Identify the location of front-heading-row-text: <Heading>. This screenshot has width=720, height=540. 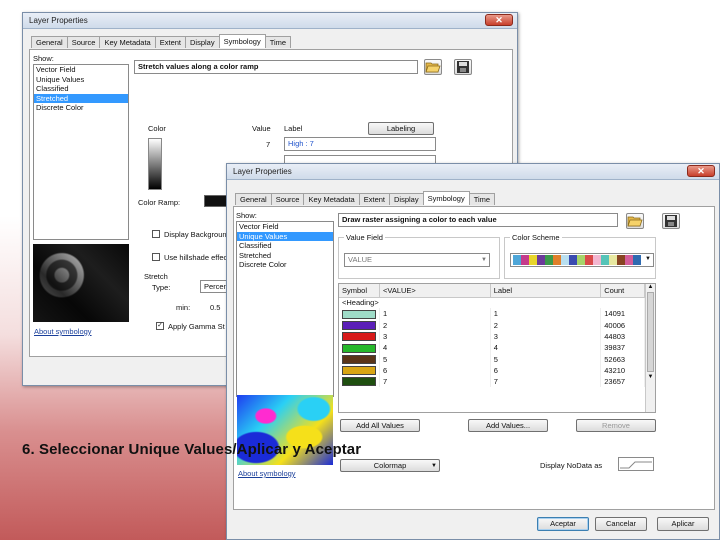
(492, 303).